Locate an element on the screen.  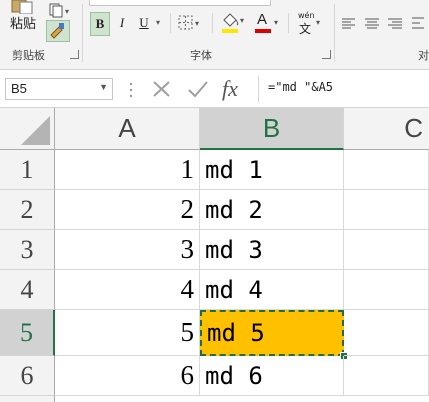
cancel-entry-button is located at coordinates (162, 89).